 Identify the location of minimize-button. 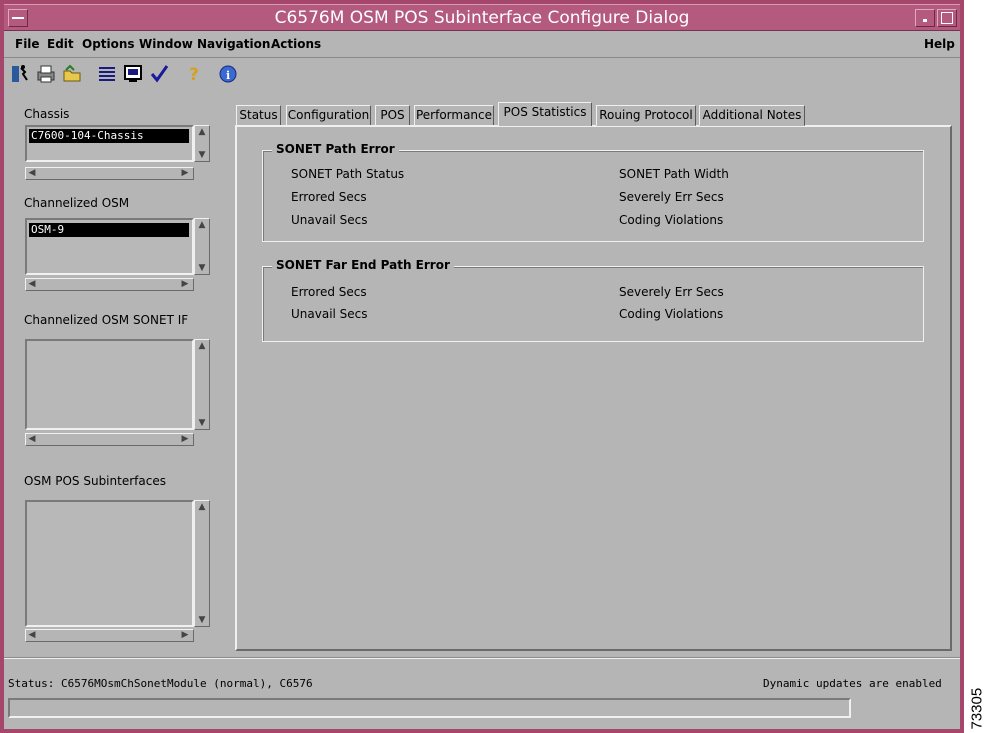
(925, 18).